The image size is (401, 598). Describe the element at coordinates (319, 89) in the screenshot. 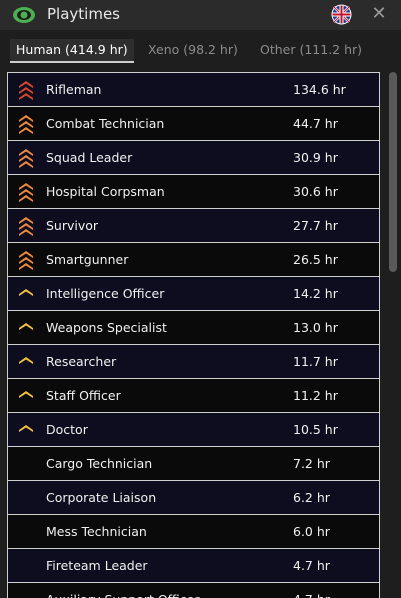

I see `role-hours: 134.6 hr` at that location.